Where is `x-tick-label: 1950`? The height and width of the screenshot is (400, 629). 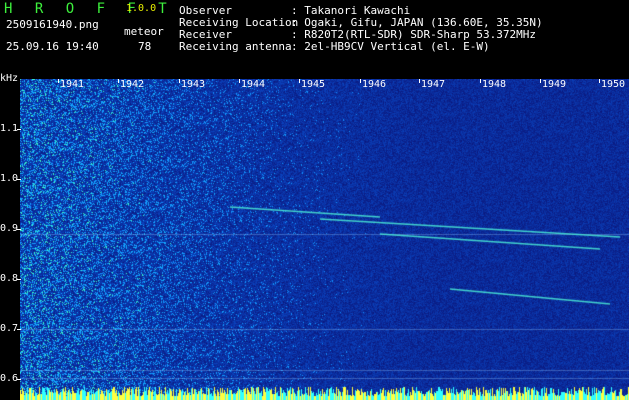 x-tick-label: 1950 is located at coordinates (613, 84).